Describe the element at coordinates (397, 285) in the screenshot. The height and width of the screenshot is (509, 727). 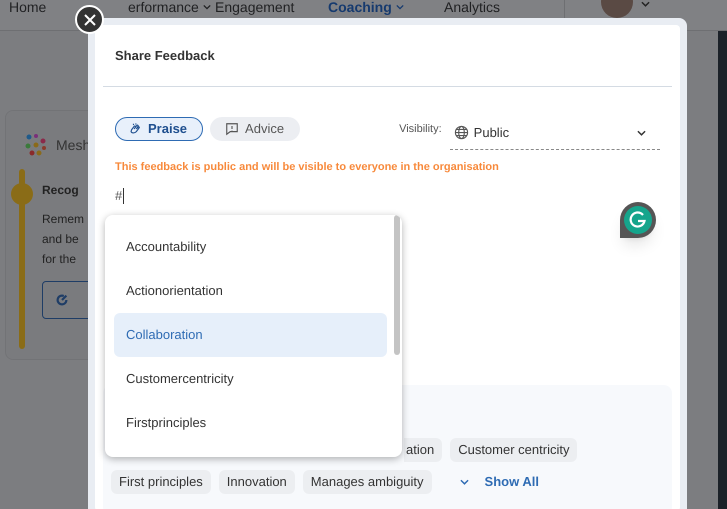
I see `scrollbar` at that location.